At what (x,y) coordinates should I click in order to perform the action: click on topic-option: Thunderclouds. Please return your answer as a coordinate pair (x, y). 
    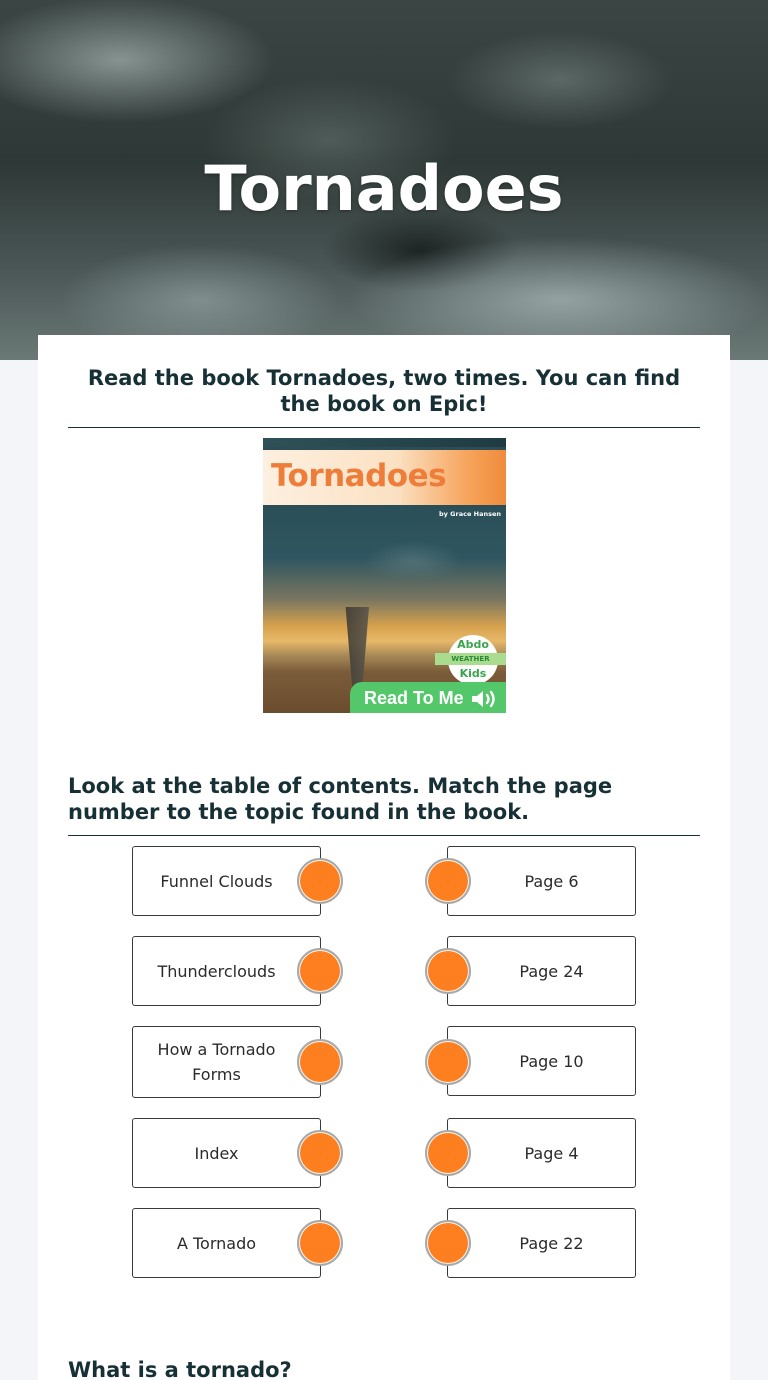
    Looking at the image, I should click on (226, 971).